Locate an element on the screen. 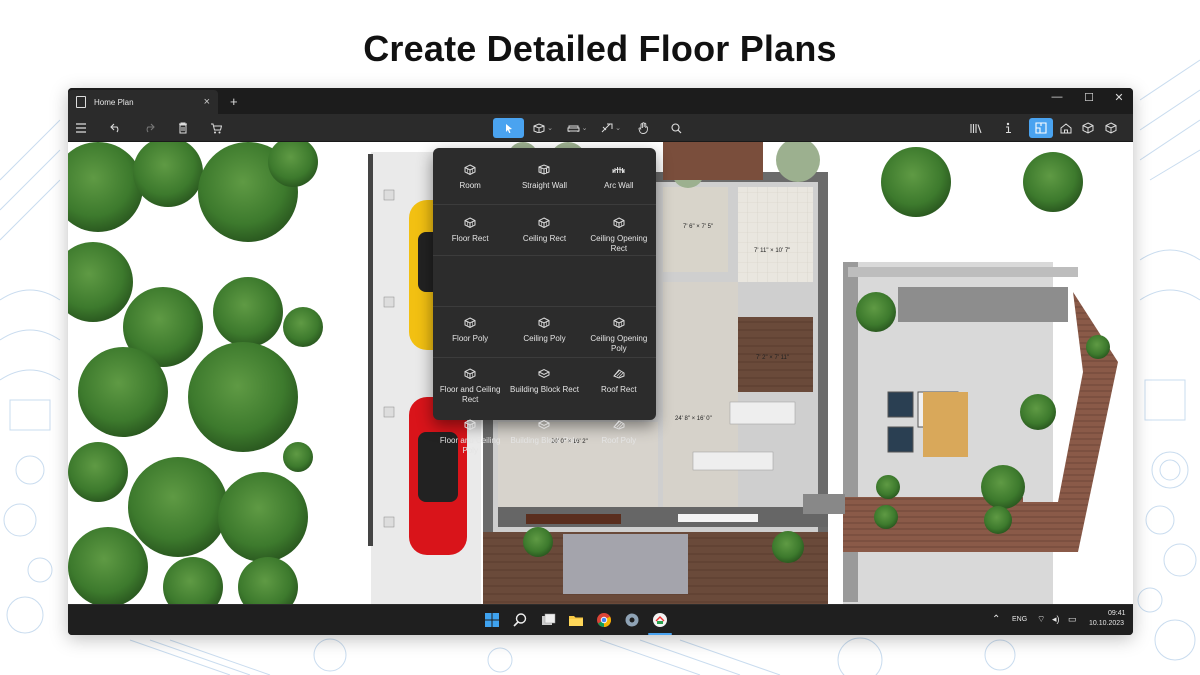 This screenshot has width=1200, height=675. menu-item-label: Floor and Ceiling Poly is located at coordinates (470, 445).